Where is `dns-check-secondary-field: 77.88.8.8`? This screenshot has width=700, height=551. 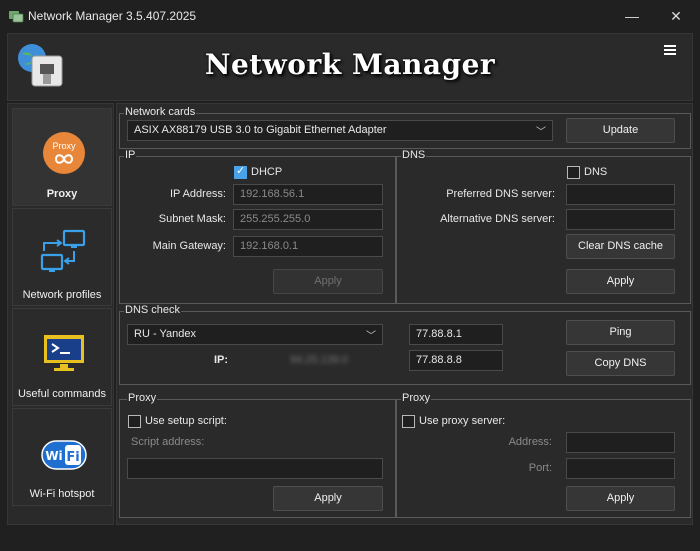 dns-check-secondary-field: 77.88.8.8 is located at coordinates (456, 360).